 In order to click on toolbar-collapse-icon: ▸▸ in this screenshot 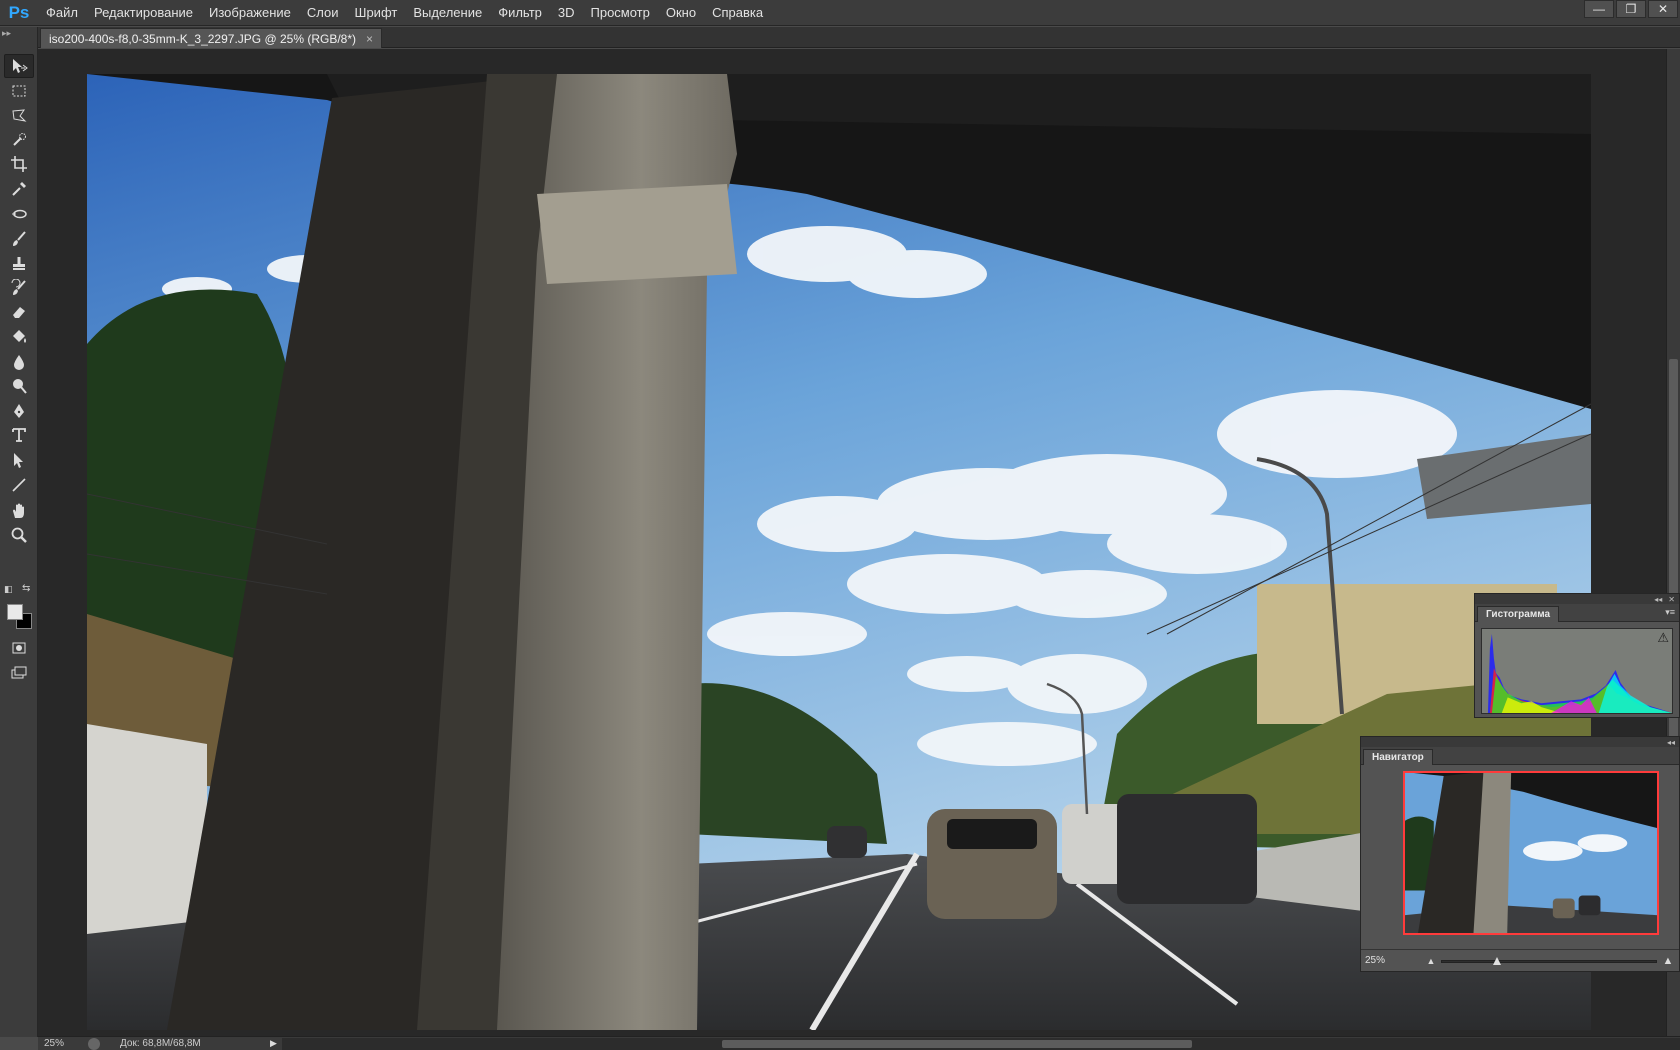, I will do `click(6, 33)`.